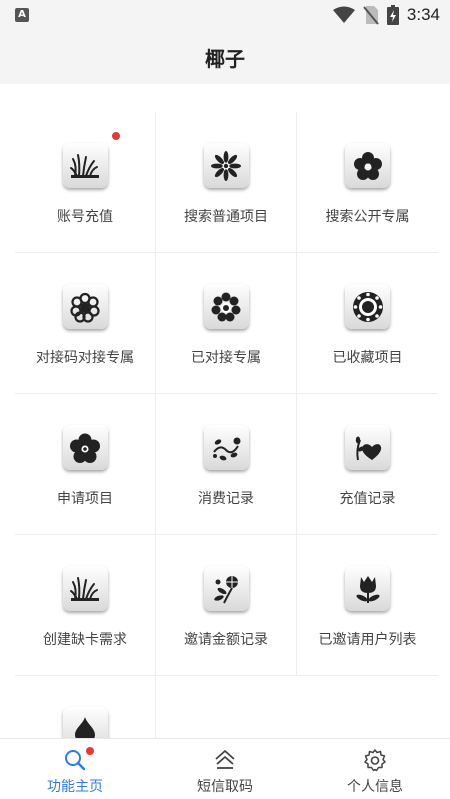 Image resolution: width=450 pixels, height=799 pixels. I want to click on nav-tab-profile: 个人信息, so click(375, 769).